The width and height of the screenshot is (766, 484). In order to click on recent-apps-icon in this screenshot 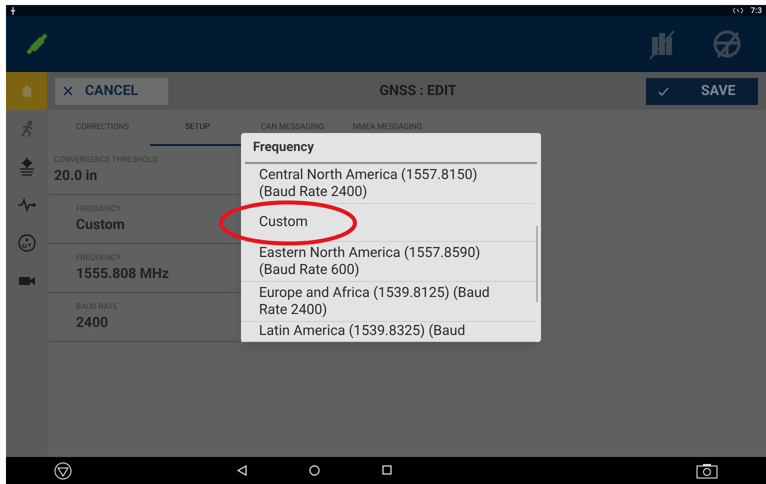, I will do `click(387, 470)`.